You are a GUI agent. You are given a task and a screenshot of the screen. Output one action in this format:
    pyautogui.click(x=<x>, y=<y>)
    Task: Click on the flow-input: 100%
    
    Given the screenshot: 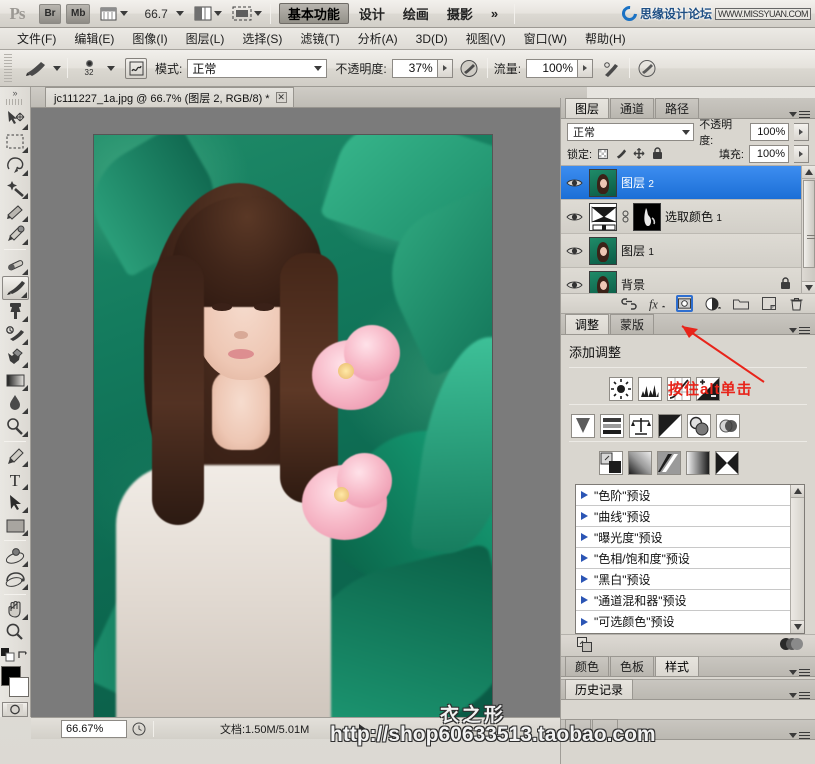 What is the action you would take?
    pyautogui.click(x=552, y=68)
    